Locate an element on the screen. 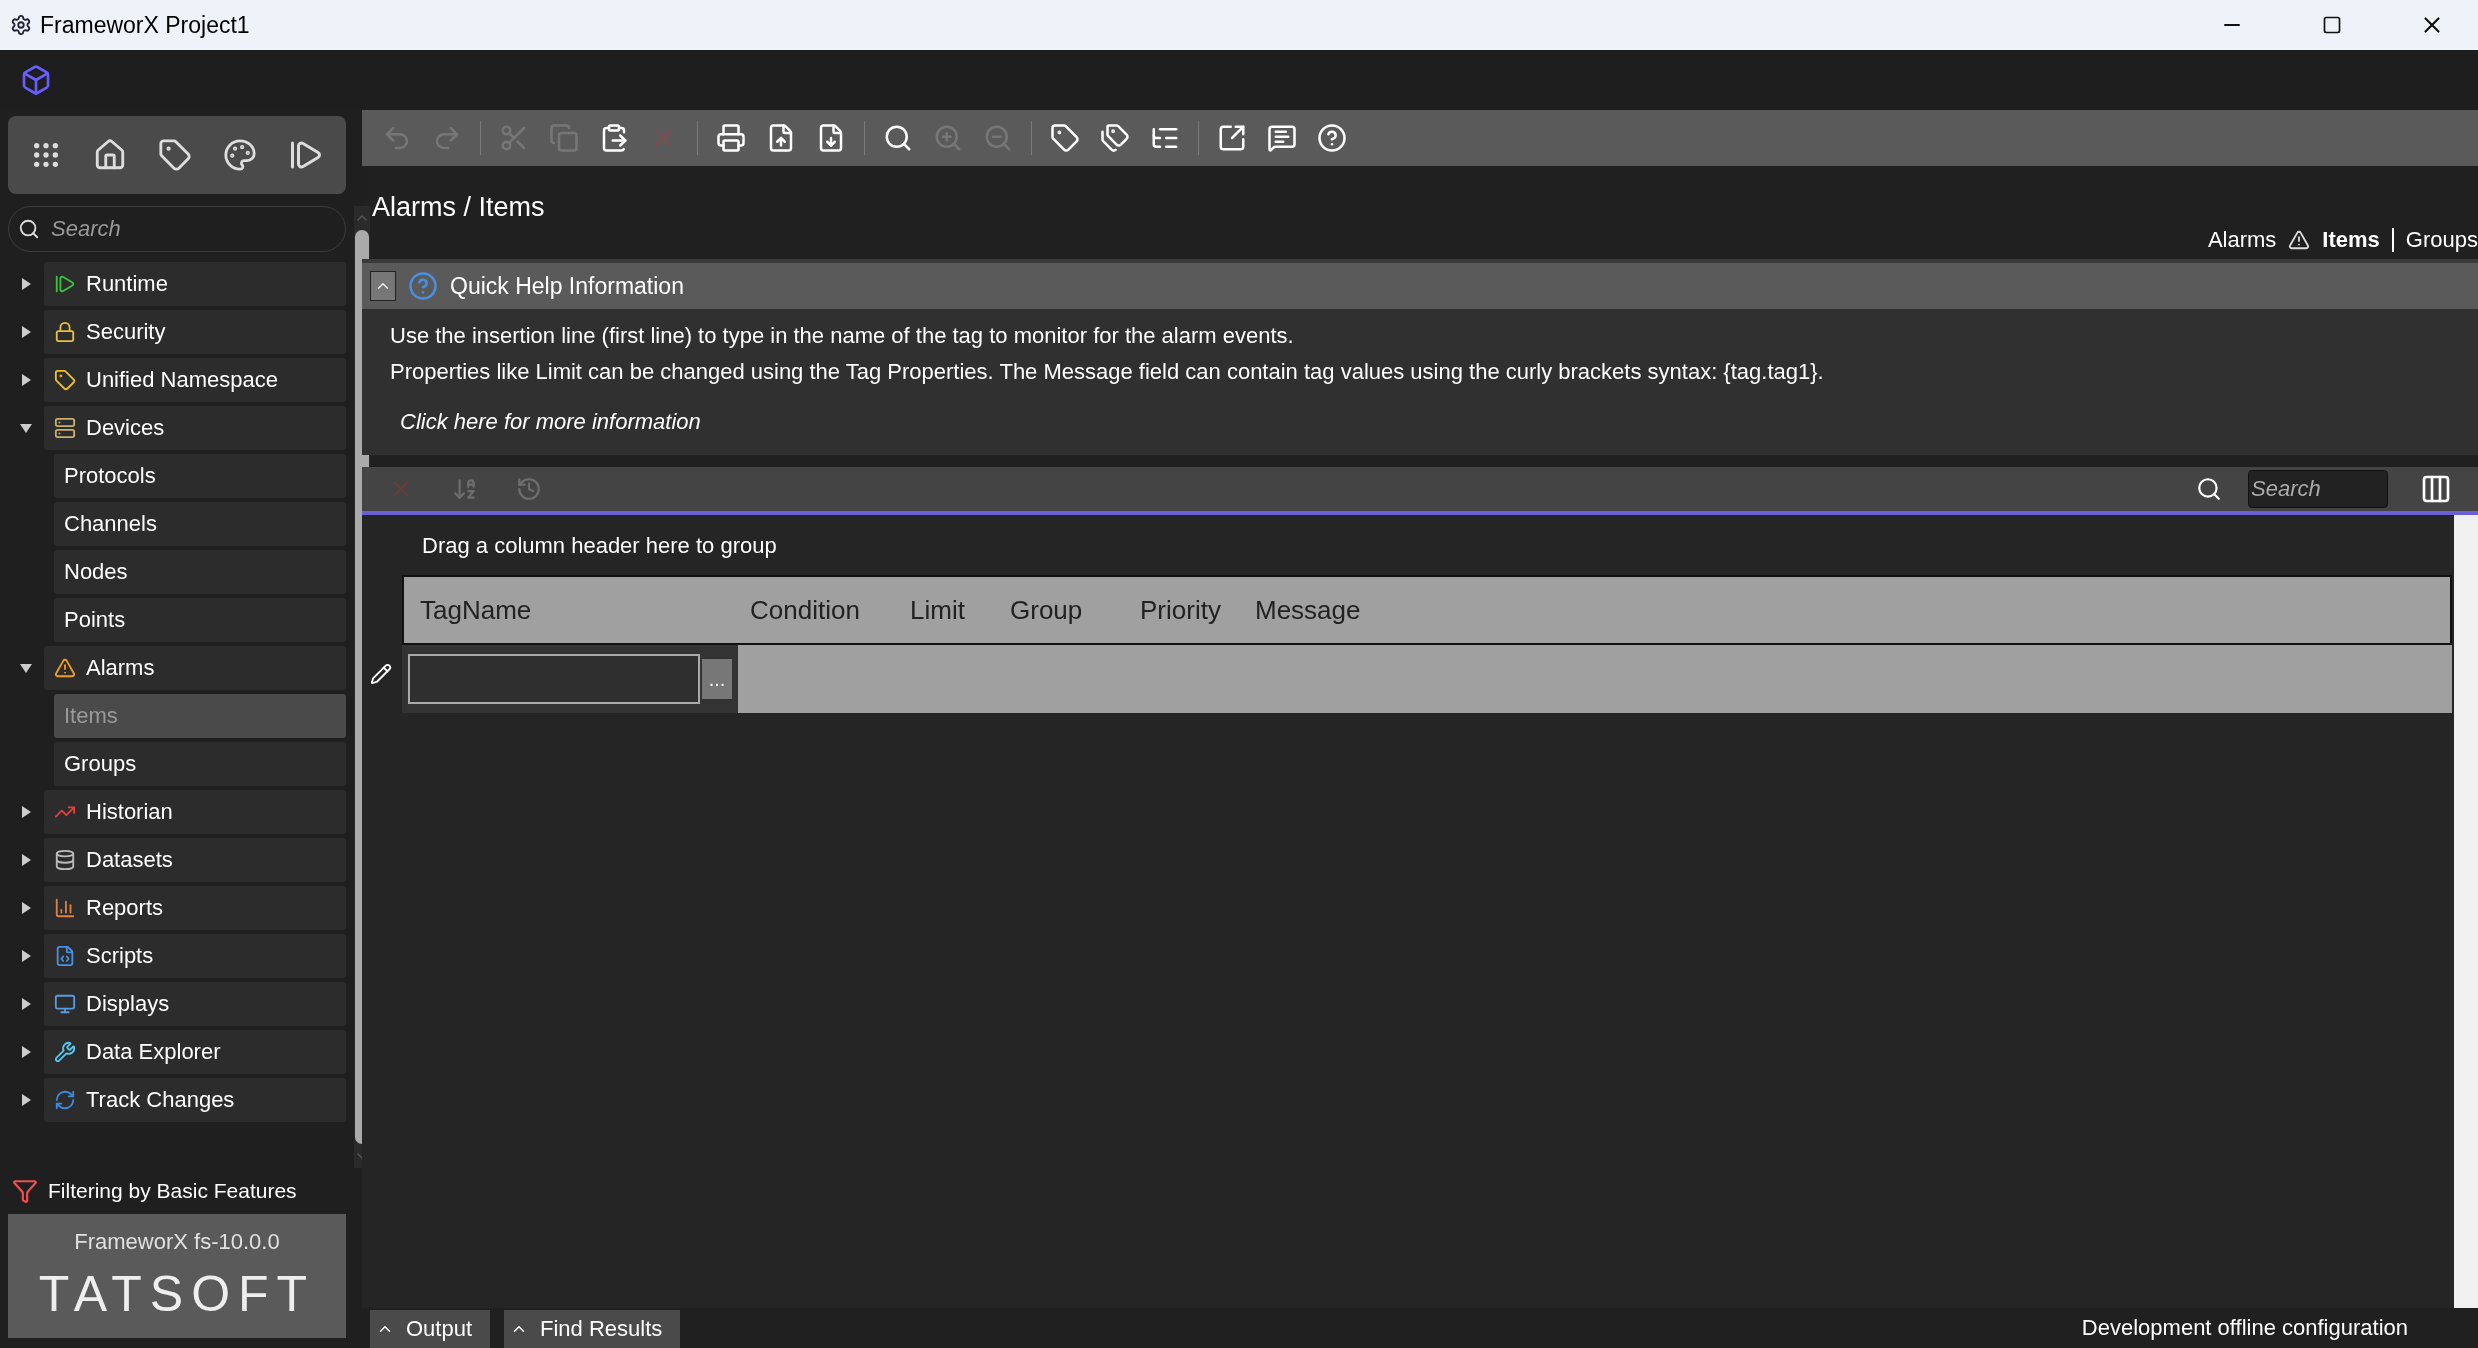 The height and width of the screenshot is (1348, 2478). tree-item: Displays is located at coordinates (195, 1004).